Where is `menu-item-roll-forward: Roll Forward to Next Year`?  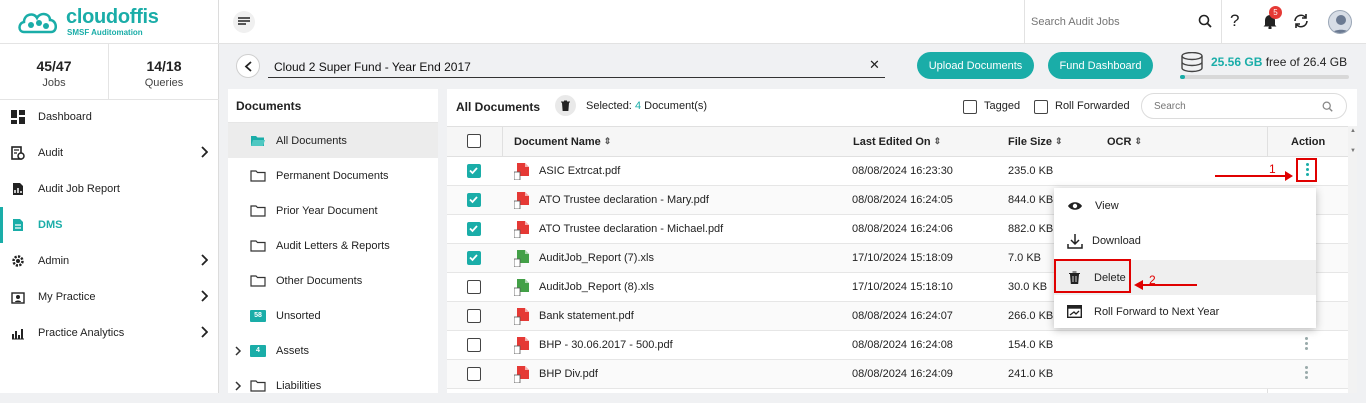 menu-item-roll-forward: Roll Forward to Next Year is located at coordinates (1185, 311).